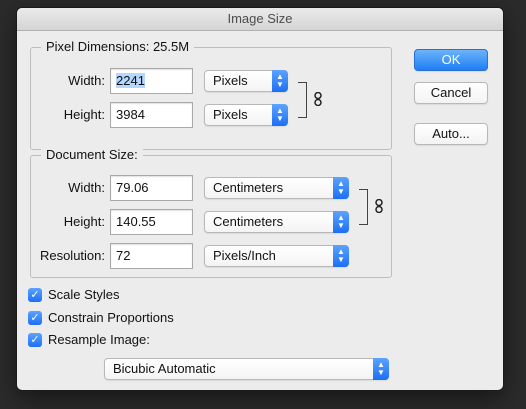 This screenshot has width=526, height=409. I want to click on doc-height-unit-select: Centimeters ▲ ▼, so click(276, 222).